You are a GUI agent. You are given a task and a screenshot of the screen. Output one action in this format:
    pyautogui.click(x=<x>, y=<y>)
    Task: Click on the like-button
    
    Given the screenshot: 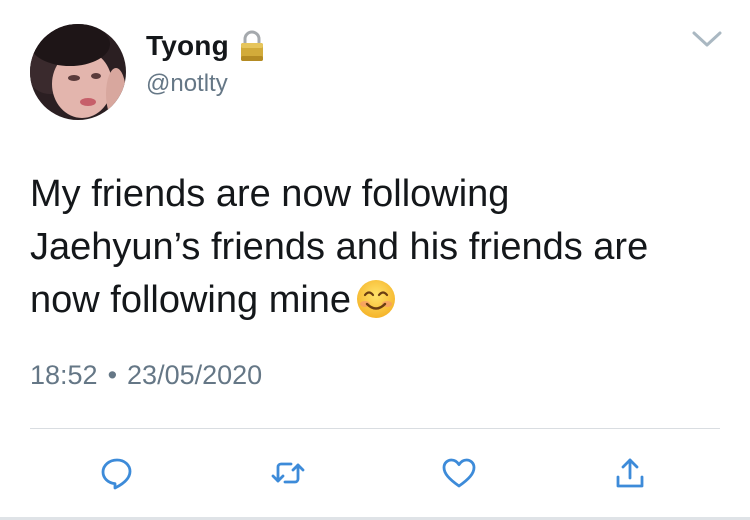 What is the action you would take?
    pyautogui.click(x=459, y=473)
    